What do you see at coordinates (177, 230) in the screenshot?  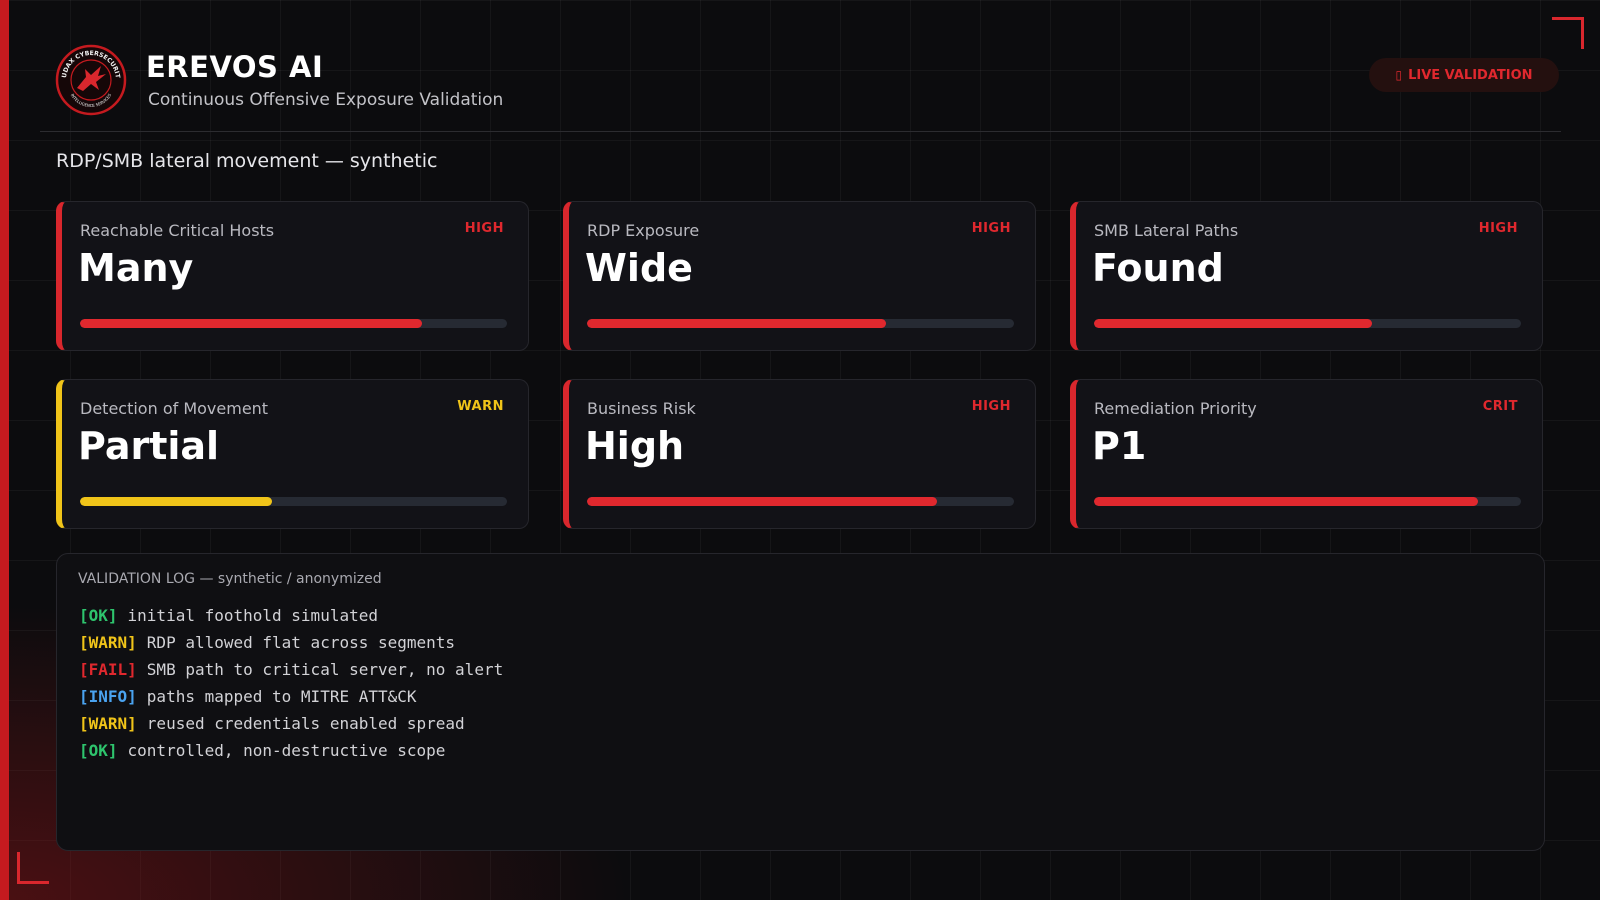 I see `metric-label: Reachable Critical Hosts` at bounding box center [177, 230].